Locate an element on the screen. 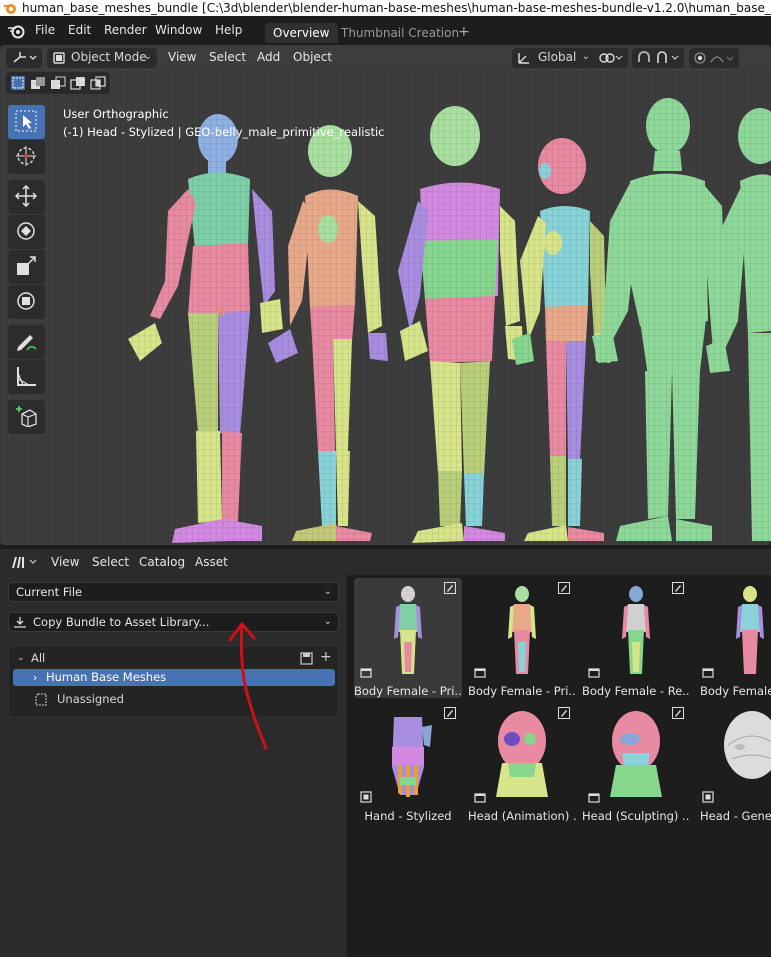 This screenshot has width=771, height=957. asset-menu-view: View is located at coordinates (65, 562).